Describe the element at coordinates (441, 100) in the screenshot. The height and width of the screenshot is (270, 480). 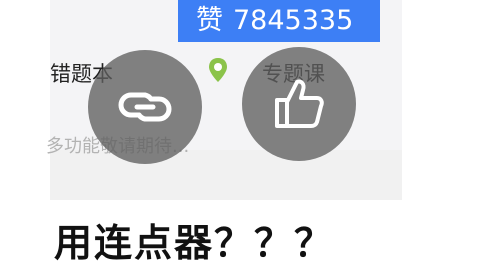
I see `right-margin` at that location.